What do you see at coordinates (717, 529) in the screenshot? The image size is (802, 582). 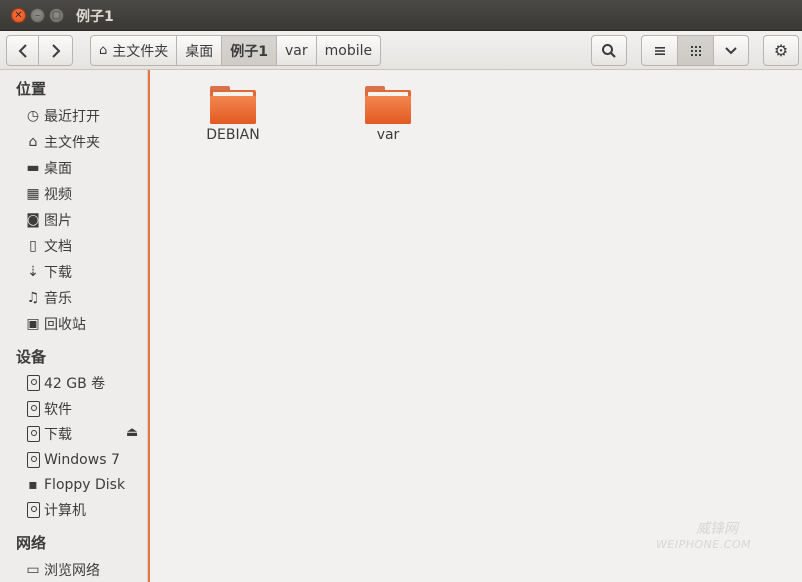 I see `watermark-text: 威锋网` at bounding box center [717, 529].